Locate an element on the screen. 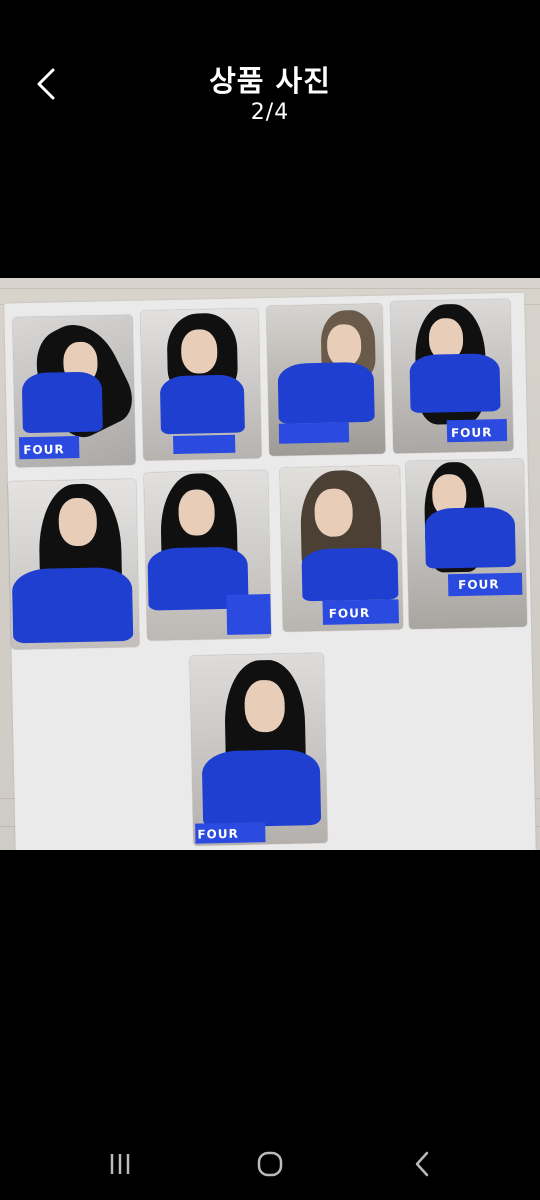 The image size is (540, 1200). image-counter: 2/4 is located at coordinates (270, 112).